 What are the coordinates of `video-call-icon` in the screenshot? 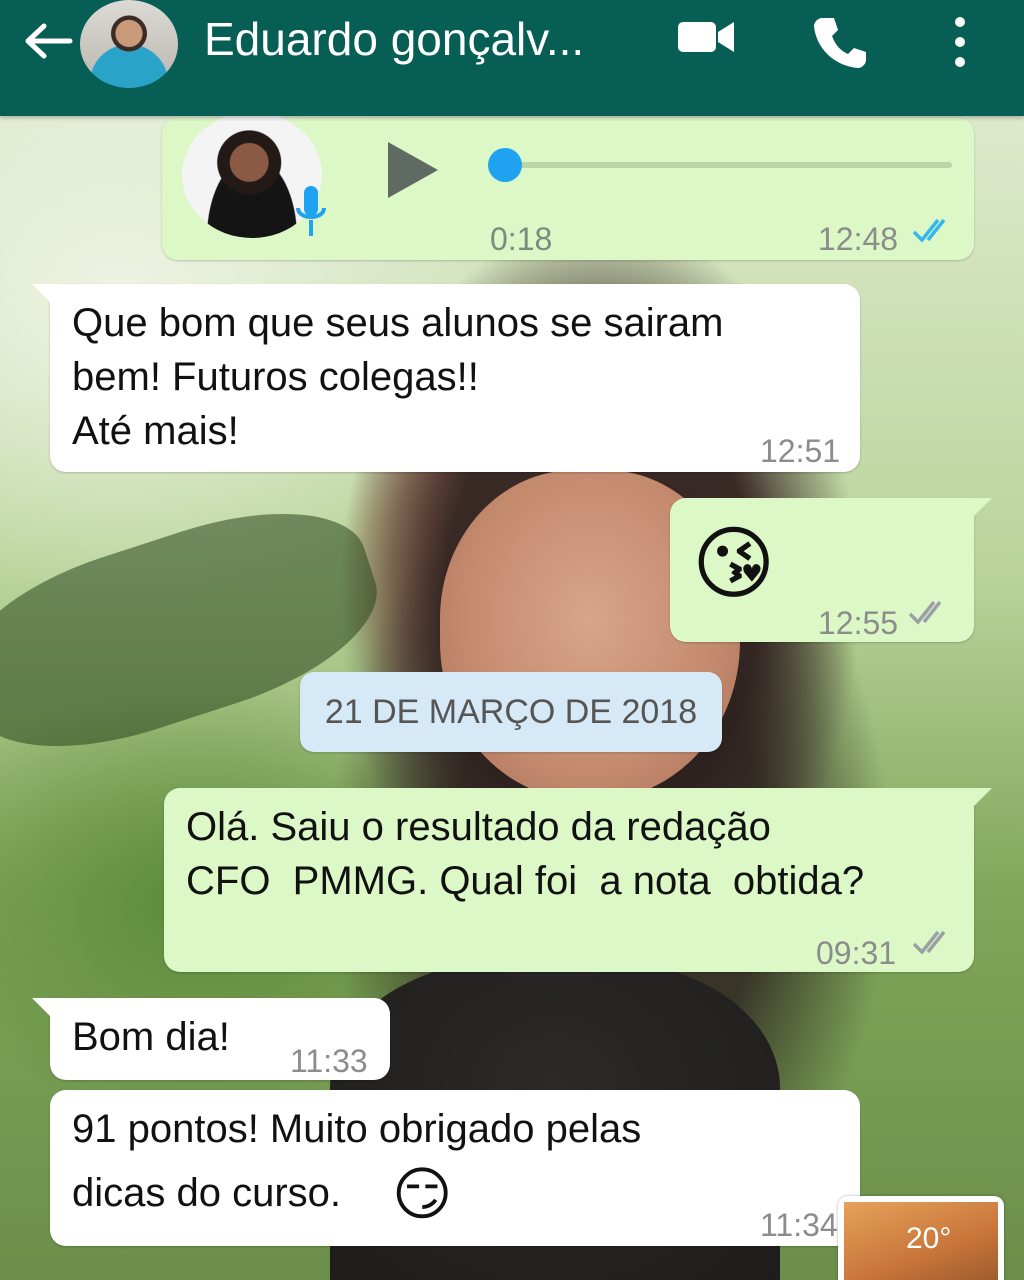 It's located at (706, 37).